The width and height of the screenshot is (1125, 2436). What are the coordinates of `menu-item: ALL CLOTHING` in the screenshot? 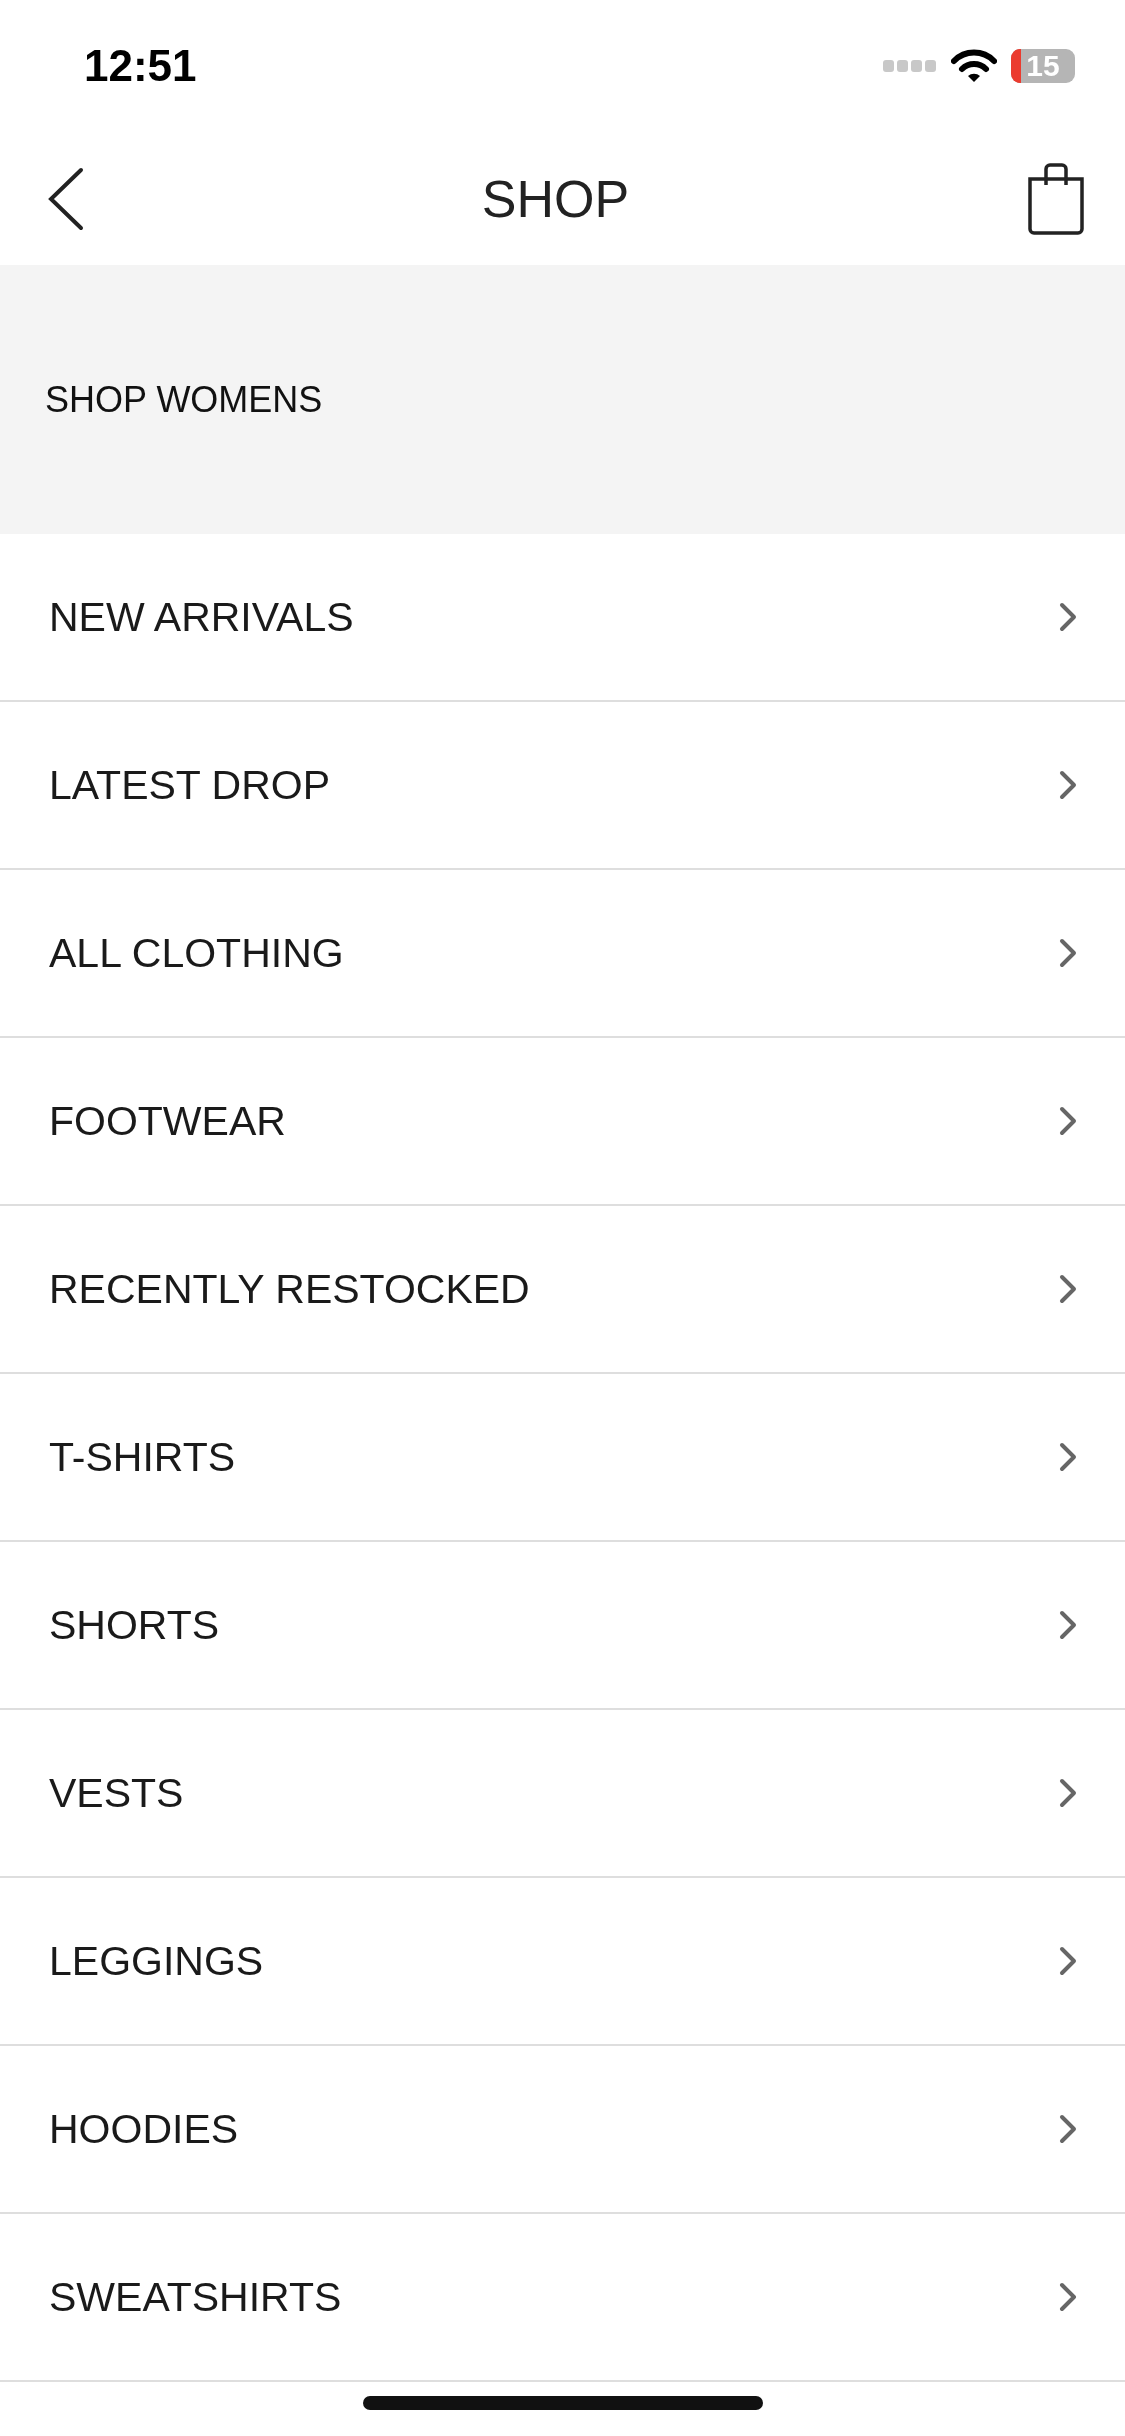 It's located at (562, 954).